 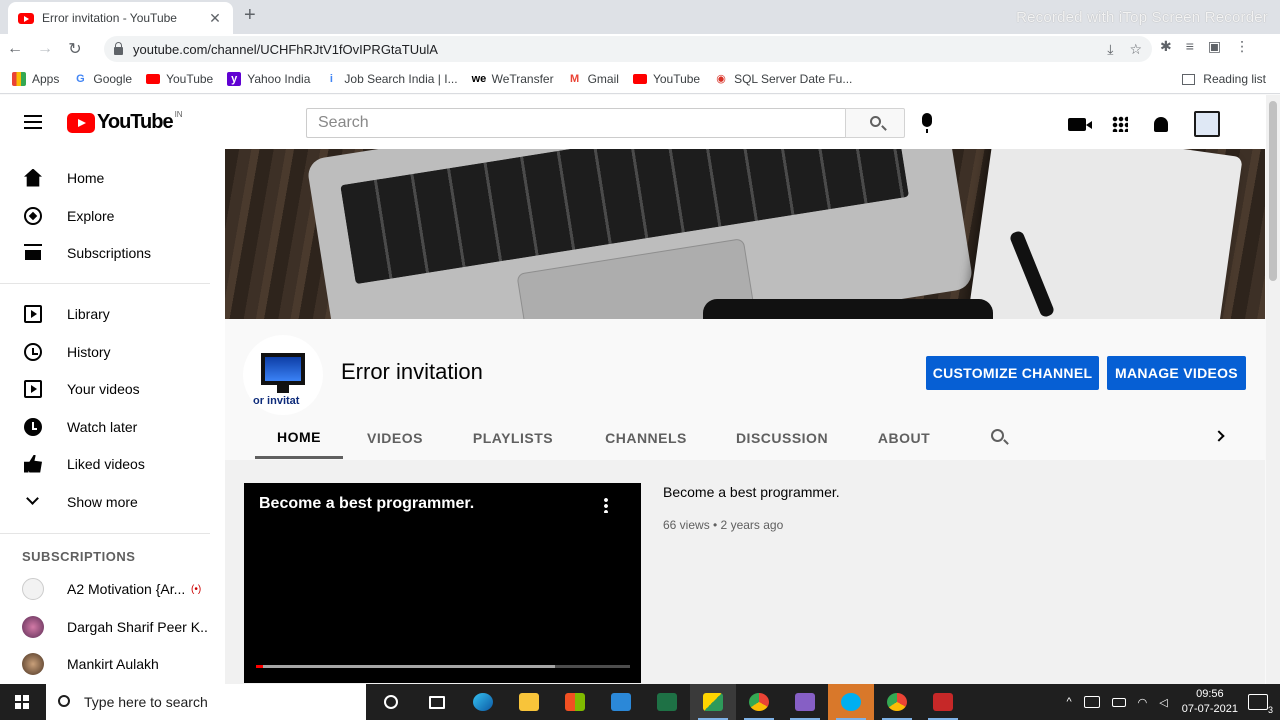 What do you see at coordinates (1224, 79) in the screenshot?
I see `reading-list-button: Reading list` at bounding box center [1224, 79].